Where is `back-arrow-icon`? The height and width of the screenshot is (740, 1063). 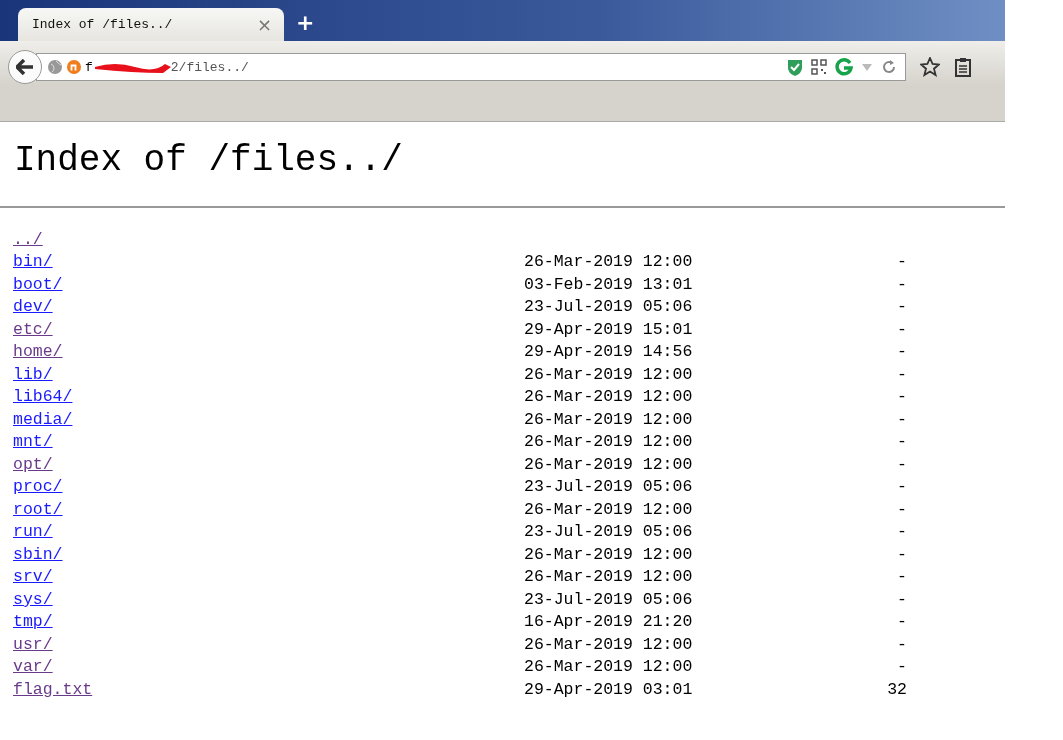 back-arrow-icon is located at coordinates (25, 67).